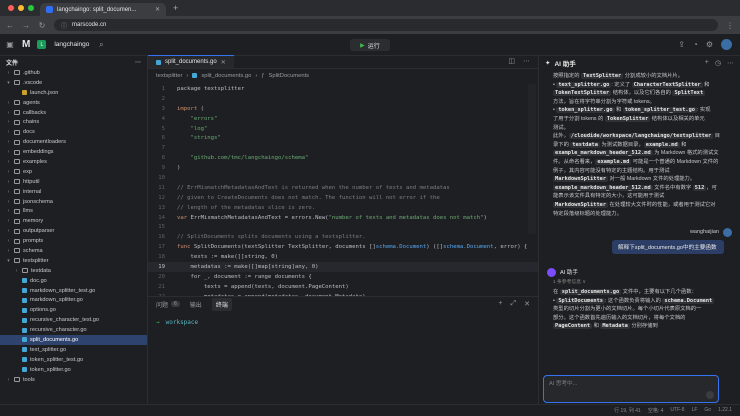  Describe the element at coordinates (627, 410) in the screenshot. I see `status-position: 行 19, 列 41` at that location.